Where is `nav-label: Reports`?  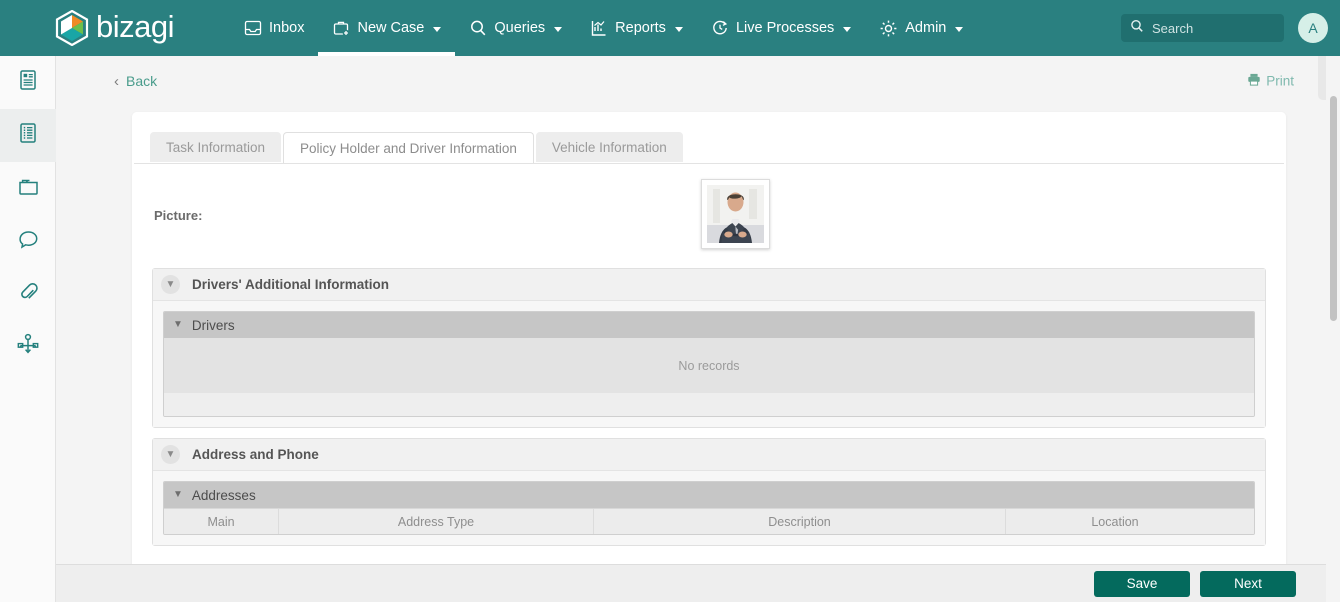 nav-label: Reports is located at coordinates (640, 28).